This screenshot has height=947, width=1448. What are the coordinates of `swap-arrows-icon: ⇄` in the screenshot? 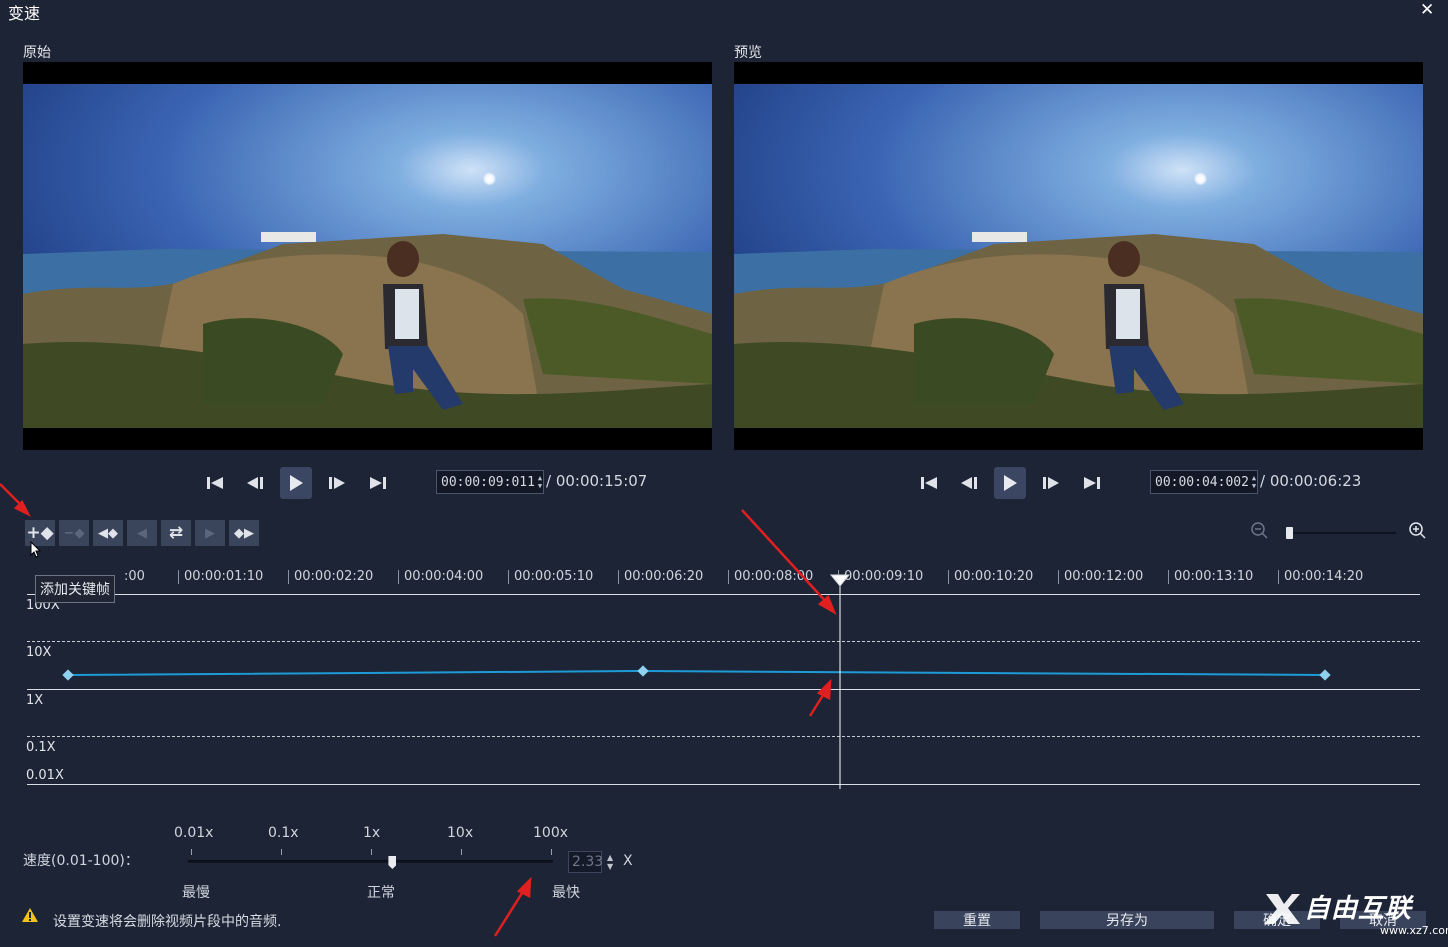 It's located at (176, 533).